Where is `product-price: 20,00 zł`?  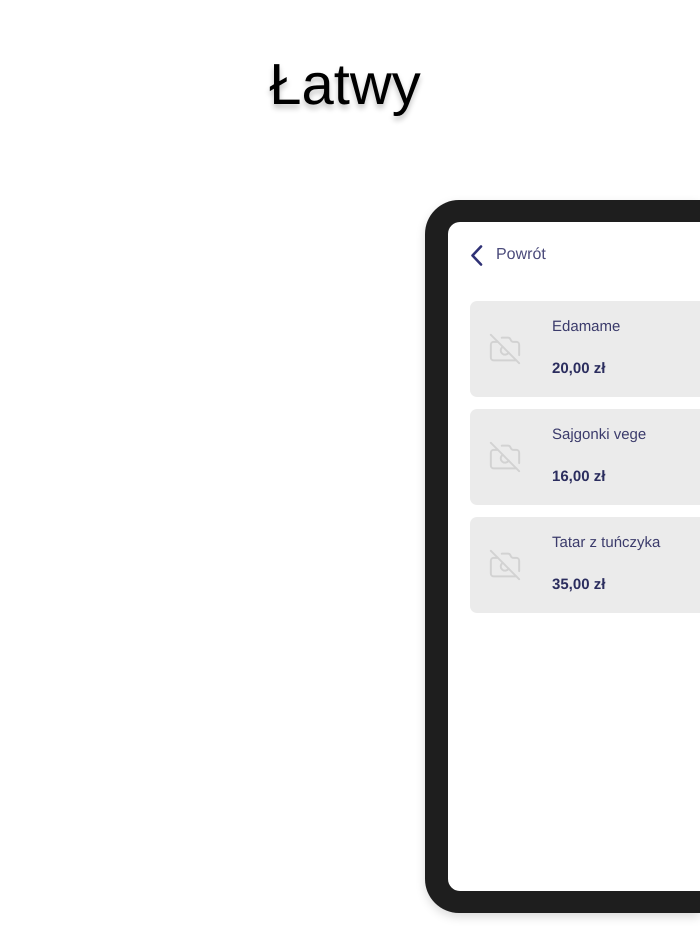
product-price: 20,00 zł is located at coordinates (579, 369).